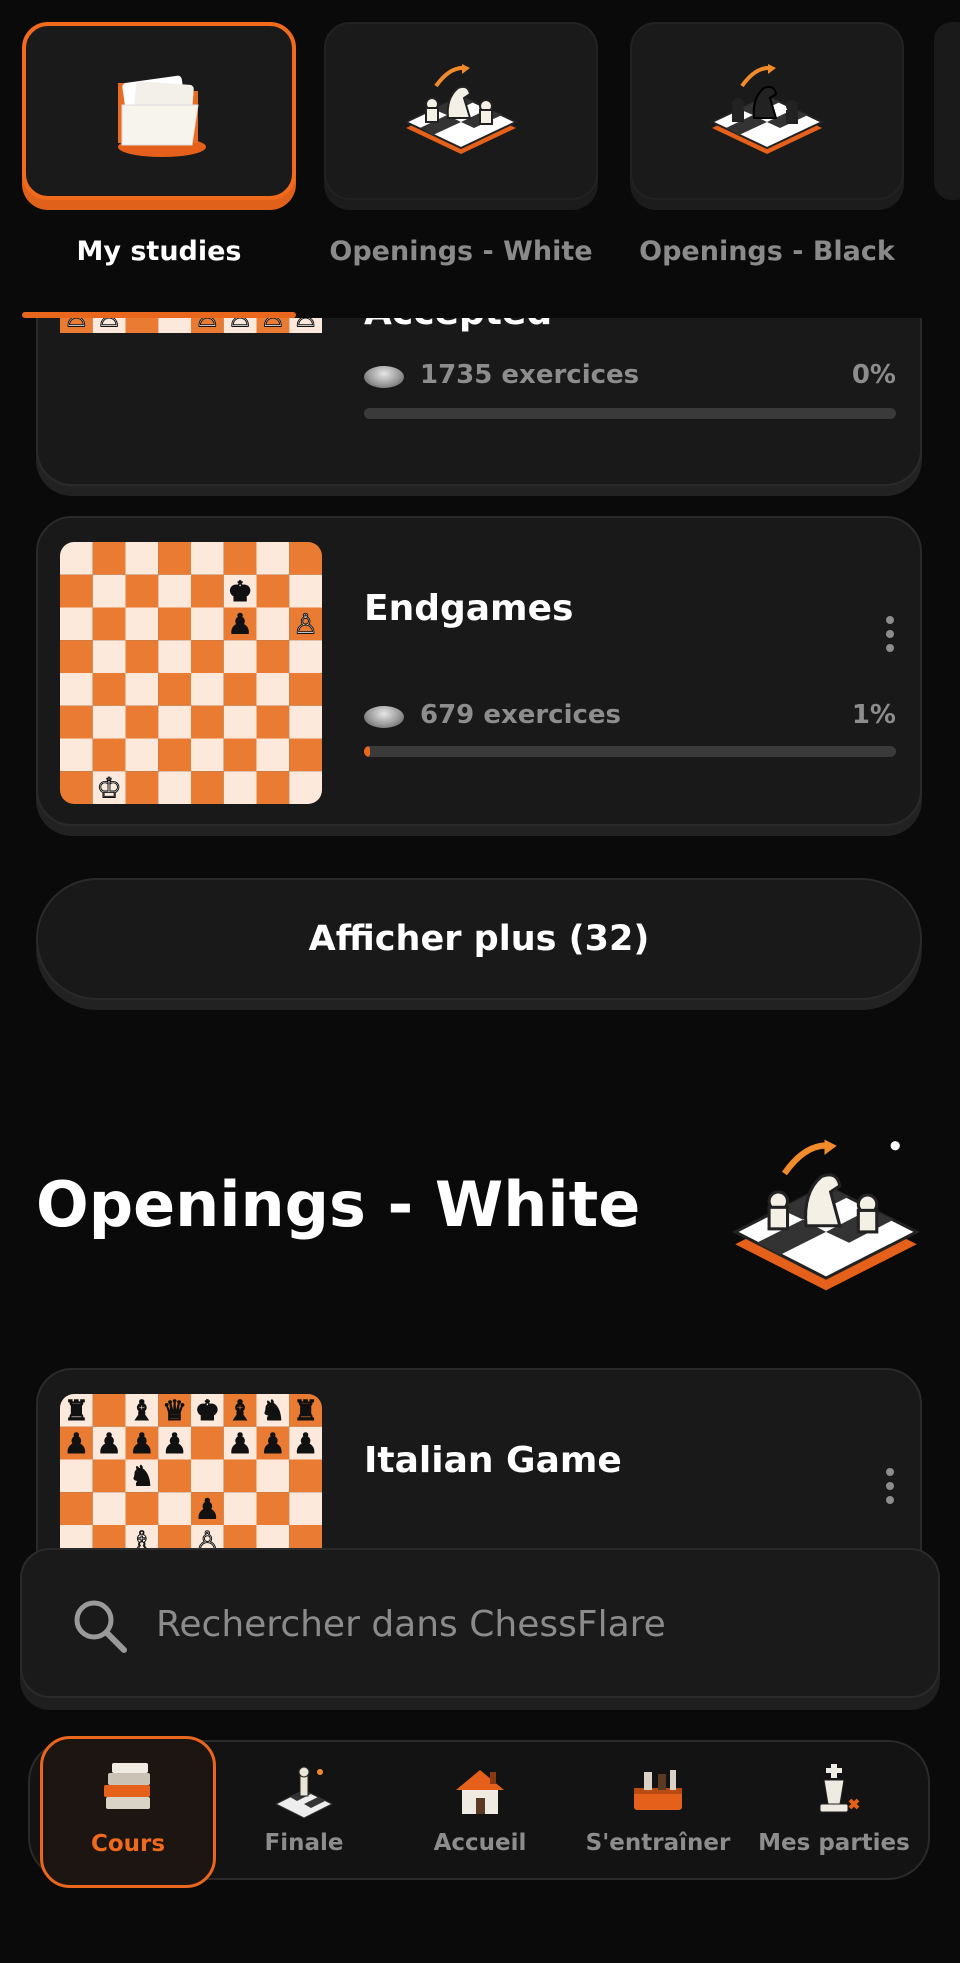 This screenshot has width=960, height=1963. What do you see at coordinates (526, 1624) in the screenshot?
I see `search-input` at bounding box center [526, 1624].